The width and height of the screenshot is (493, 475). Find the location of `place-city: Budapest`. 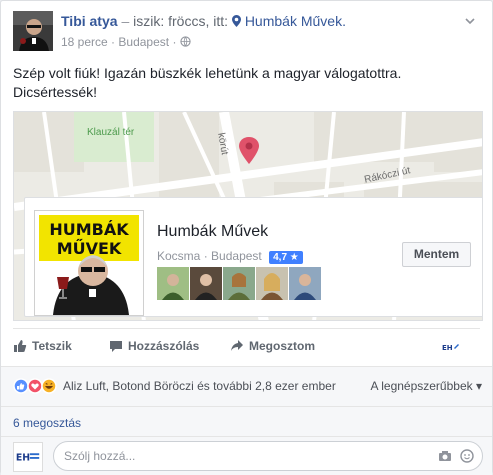

place-city: Budapest is located at coordinates (236, 256).